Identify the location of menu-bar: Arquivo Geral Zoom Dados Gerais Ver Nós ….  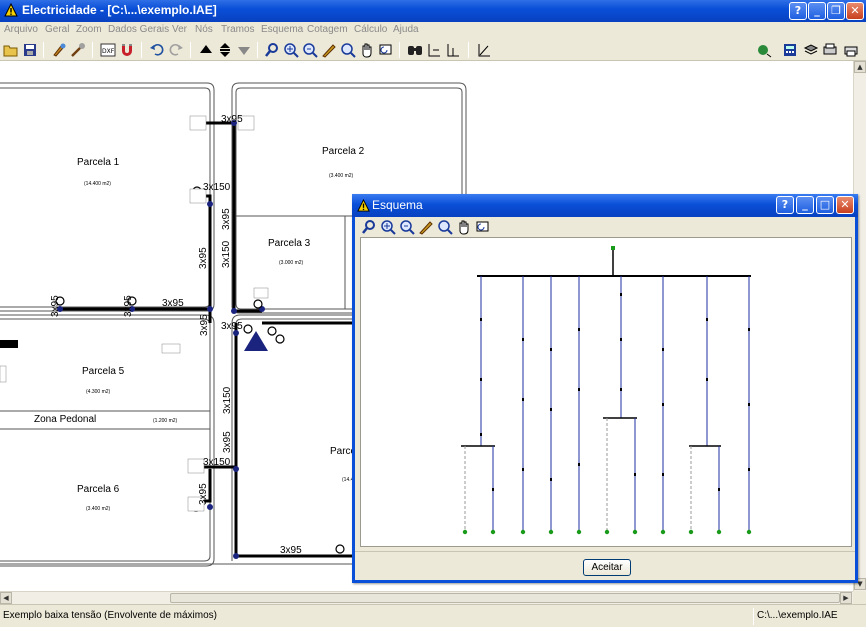
(433, 30).